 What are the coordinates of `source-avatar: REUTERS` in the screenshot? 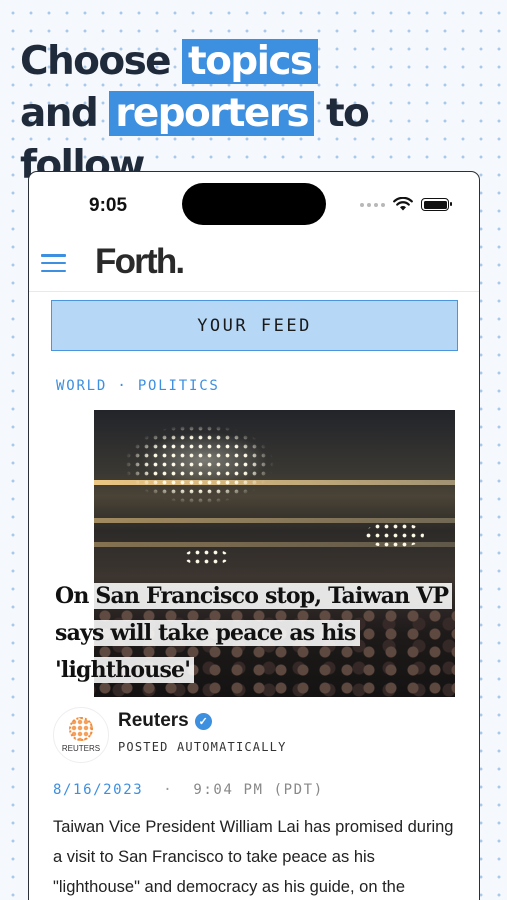 It's located at (81, 735).